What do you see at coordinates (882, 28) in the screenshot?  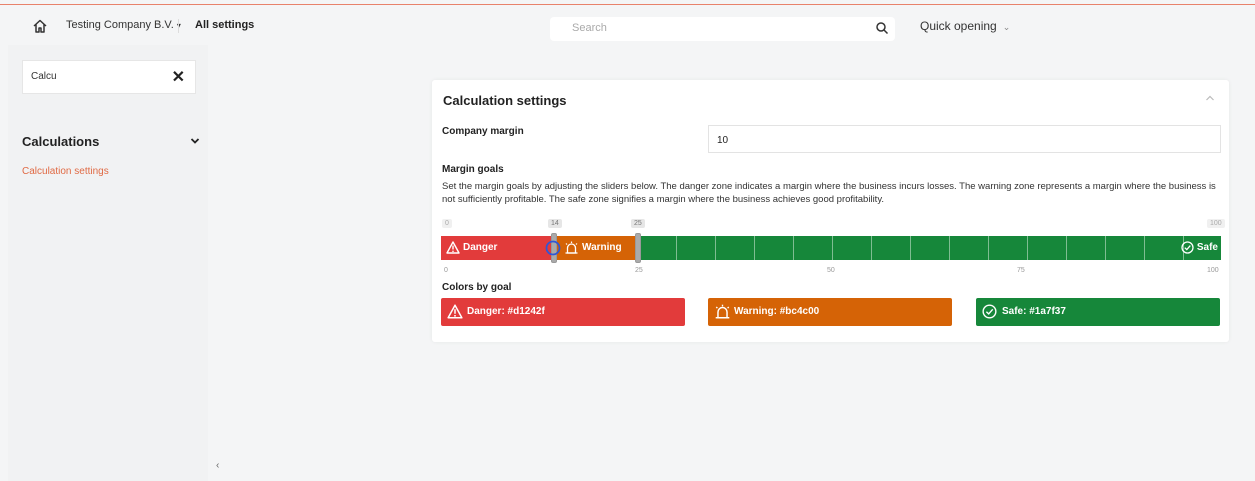 I see `search-icon` at bounding box center [882, 28].